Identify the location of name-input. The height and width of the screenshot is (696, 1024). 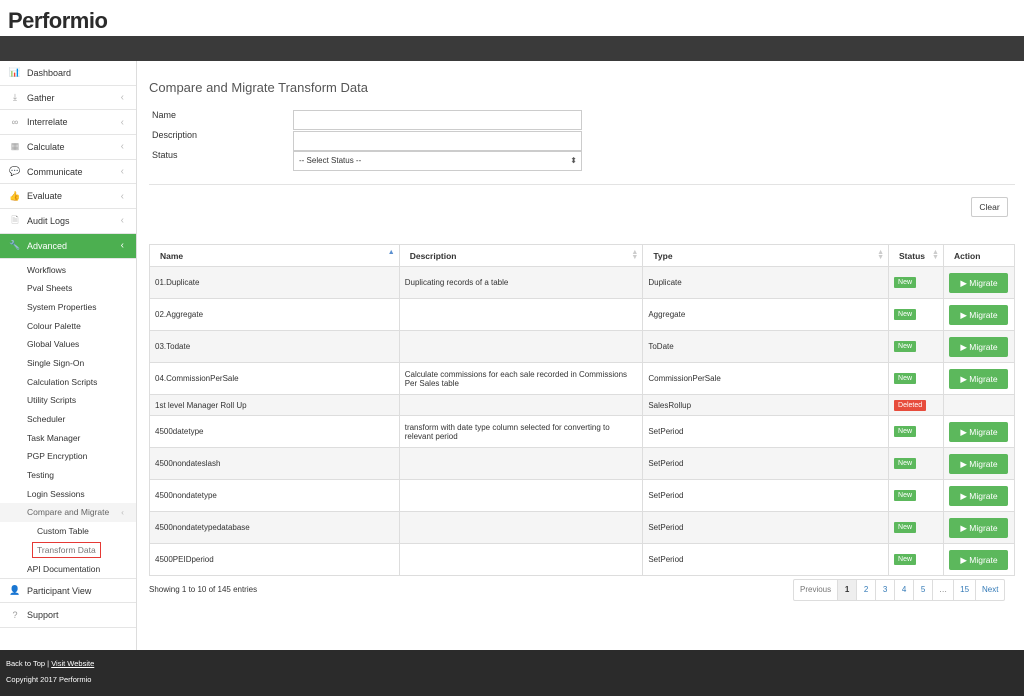
(437, 120).